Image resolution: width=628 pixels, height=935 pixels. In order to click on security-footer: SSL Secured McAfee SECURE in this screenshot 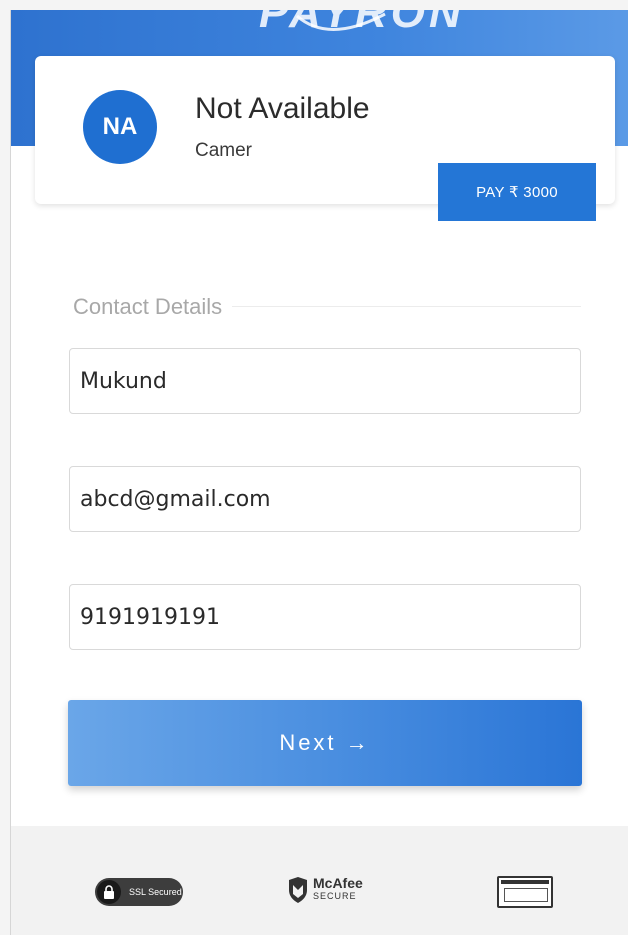, I will do `click(319, 880)`.